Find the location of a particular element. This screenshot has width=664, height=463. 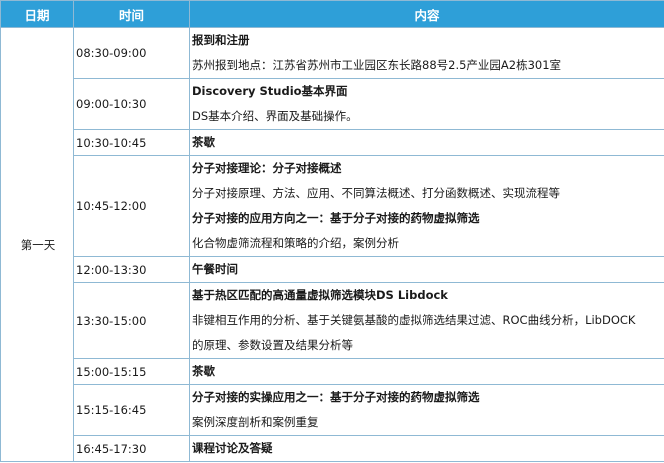

header-row: 日期 时间 内容 is located at coordinates (332, 14).